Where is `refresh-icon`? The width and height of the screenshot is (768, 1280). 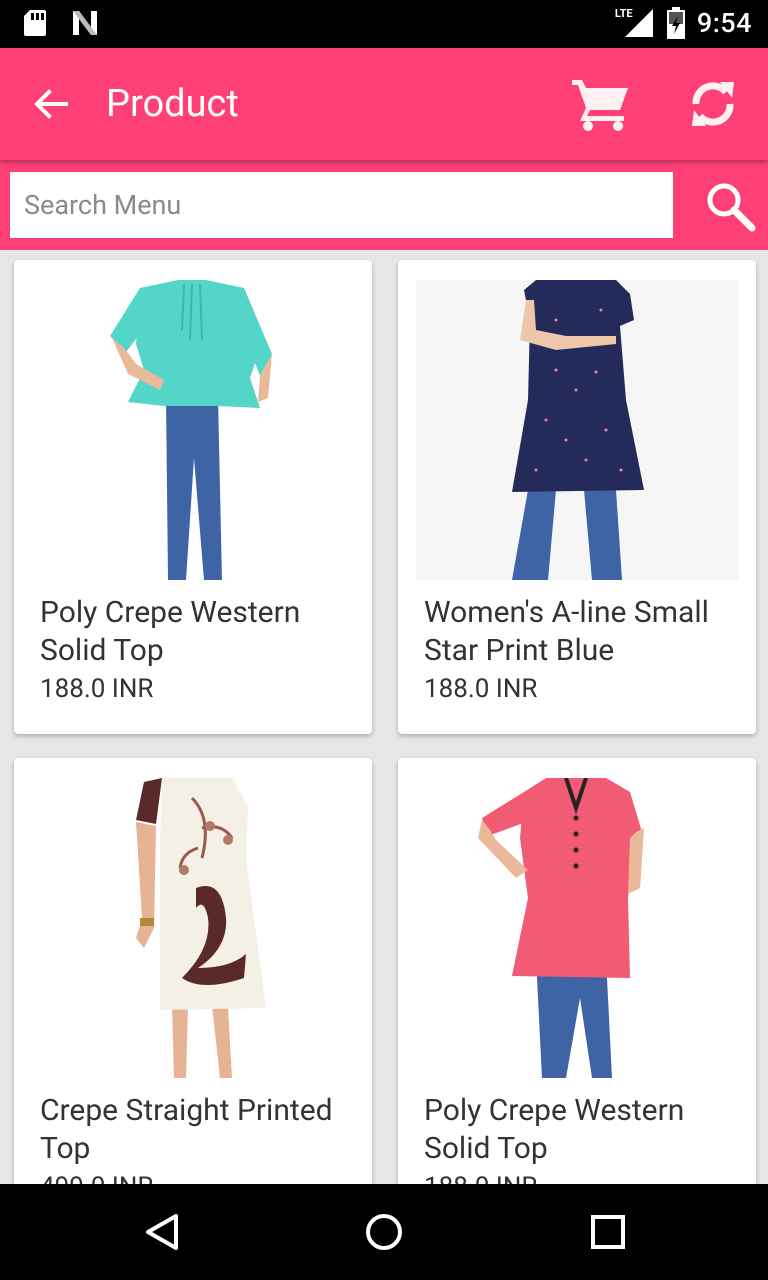
refresh-icon is located at coordinates (713, 104).